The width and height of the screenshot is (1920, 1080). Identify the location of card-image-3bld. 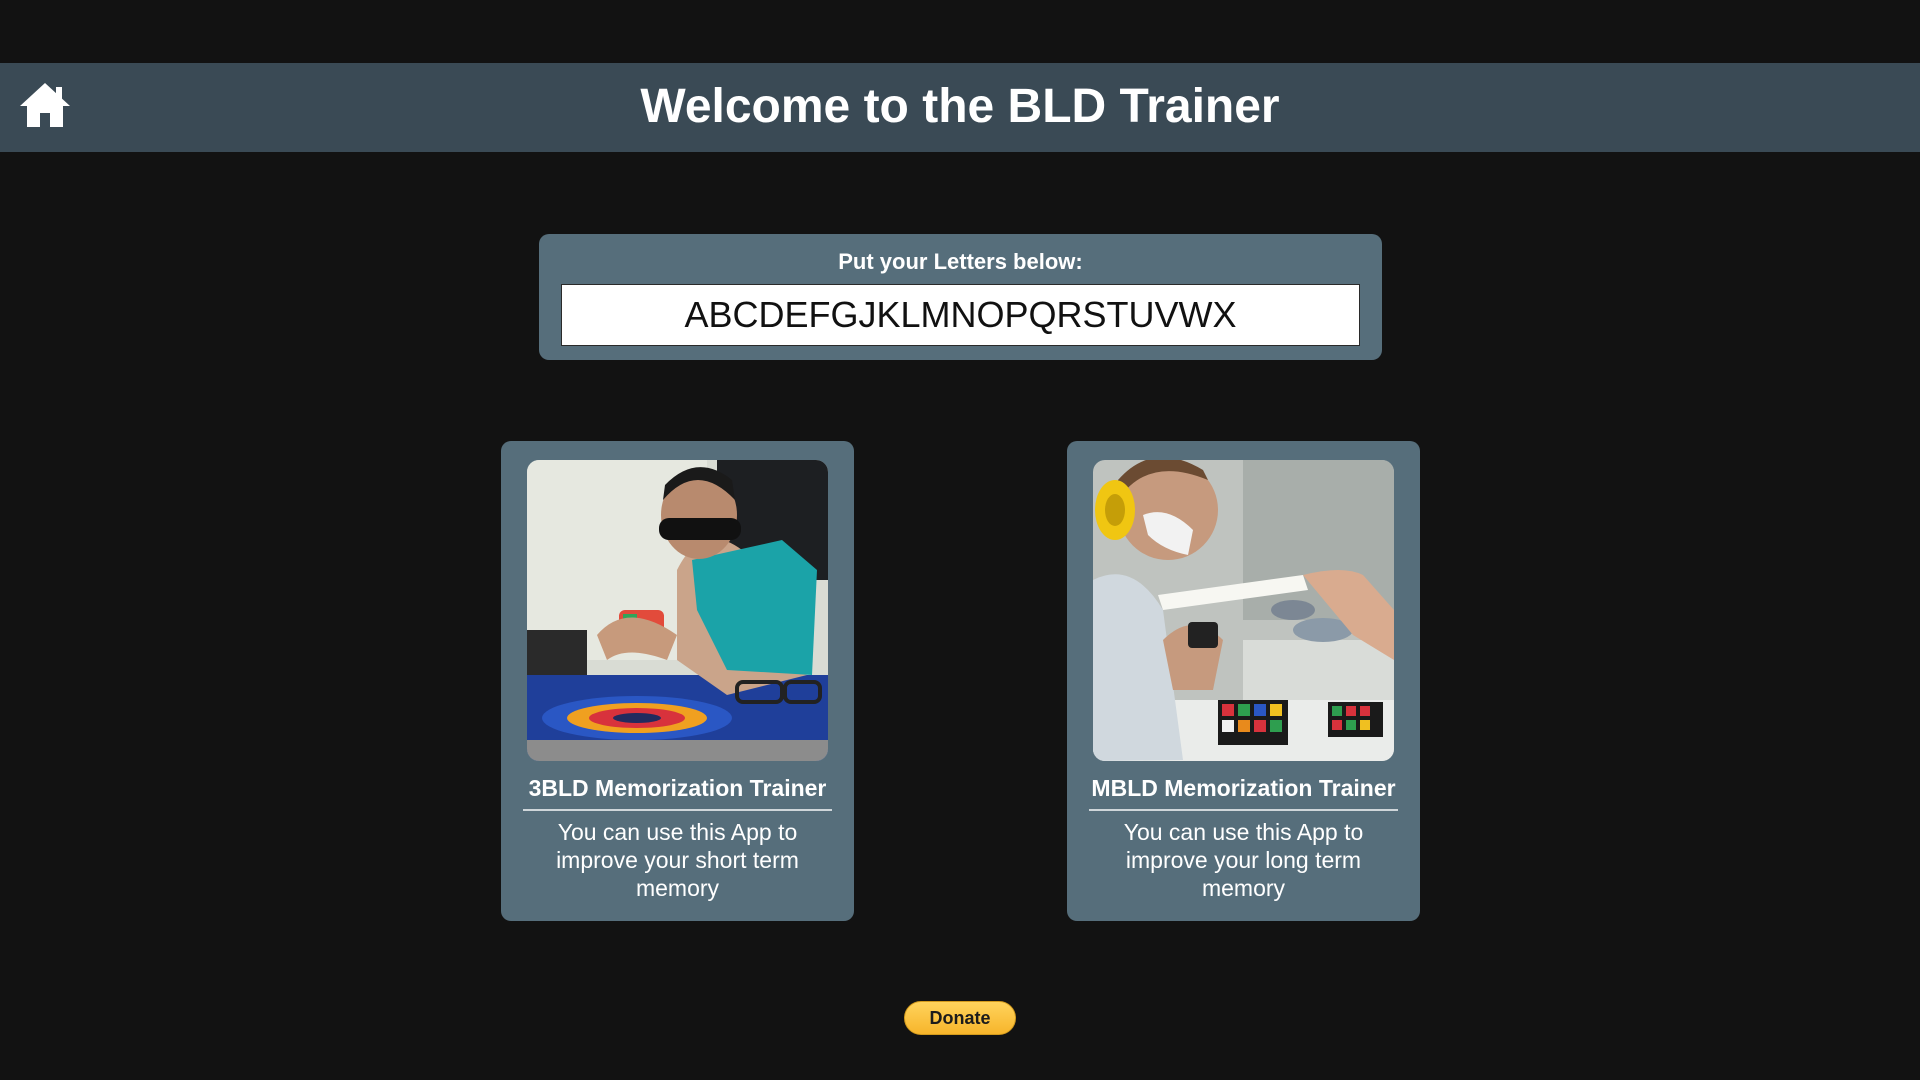
(677, 610).